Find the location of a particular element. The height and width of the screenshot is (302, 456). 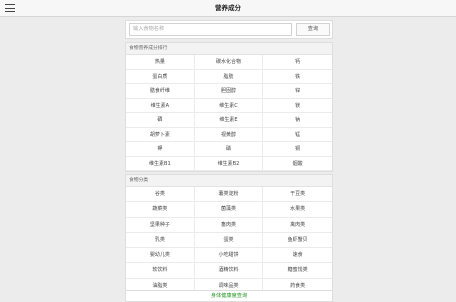

nutrient-item: 维生素B2 is located at coordinates (229, 163).